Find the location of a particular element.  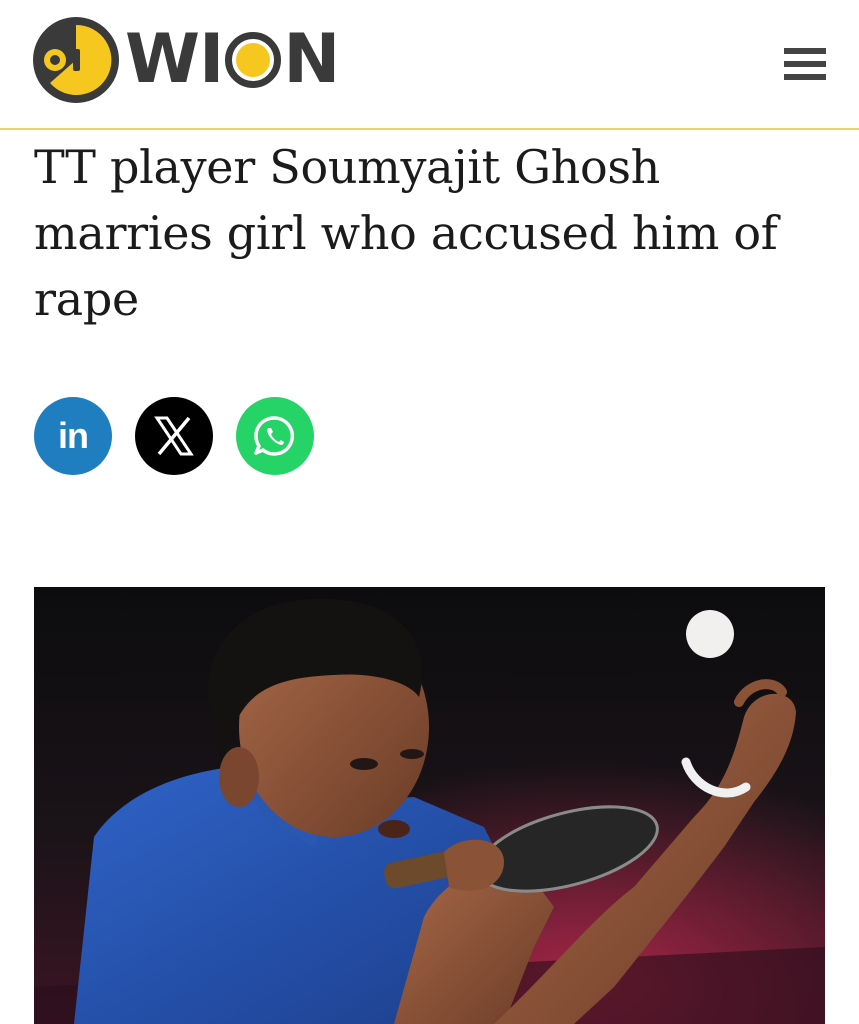

whatsapp-share-button is located at coordinates (275, 436).